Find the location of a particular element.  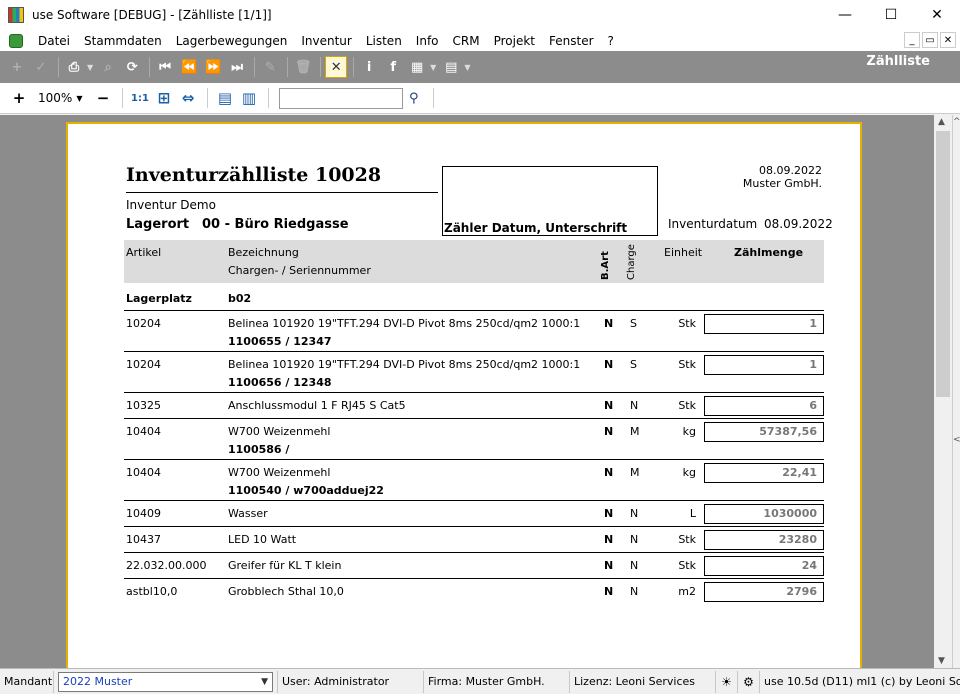

minimize-button: — is located at coordinates (845, 15).